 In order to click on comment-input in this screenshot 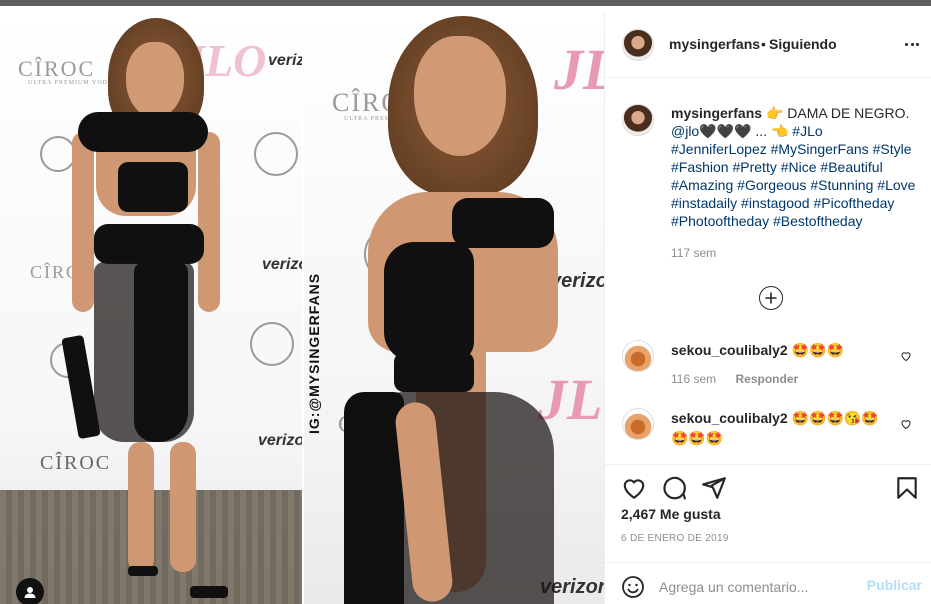, I will do `click(759, 587)`.